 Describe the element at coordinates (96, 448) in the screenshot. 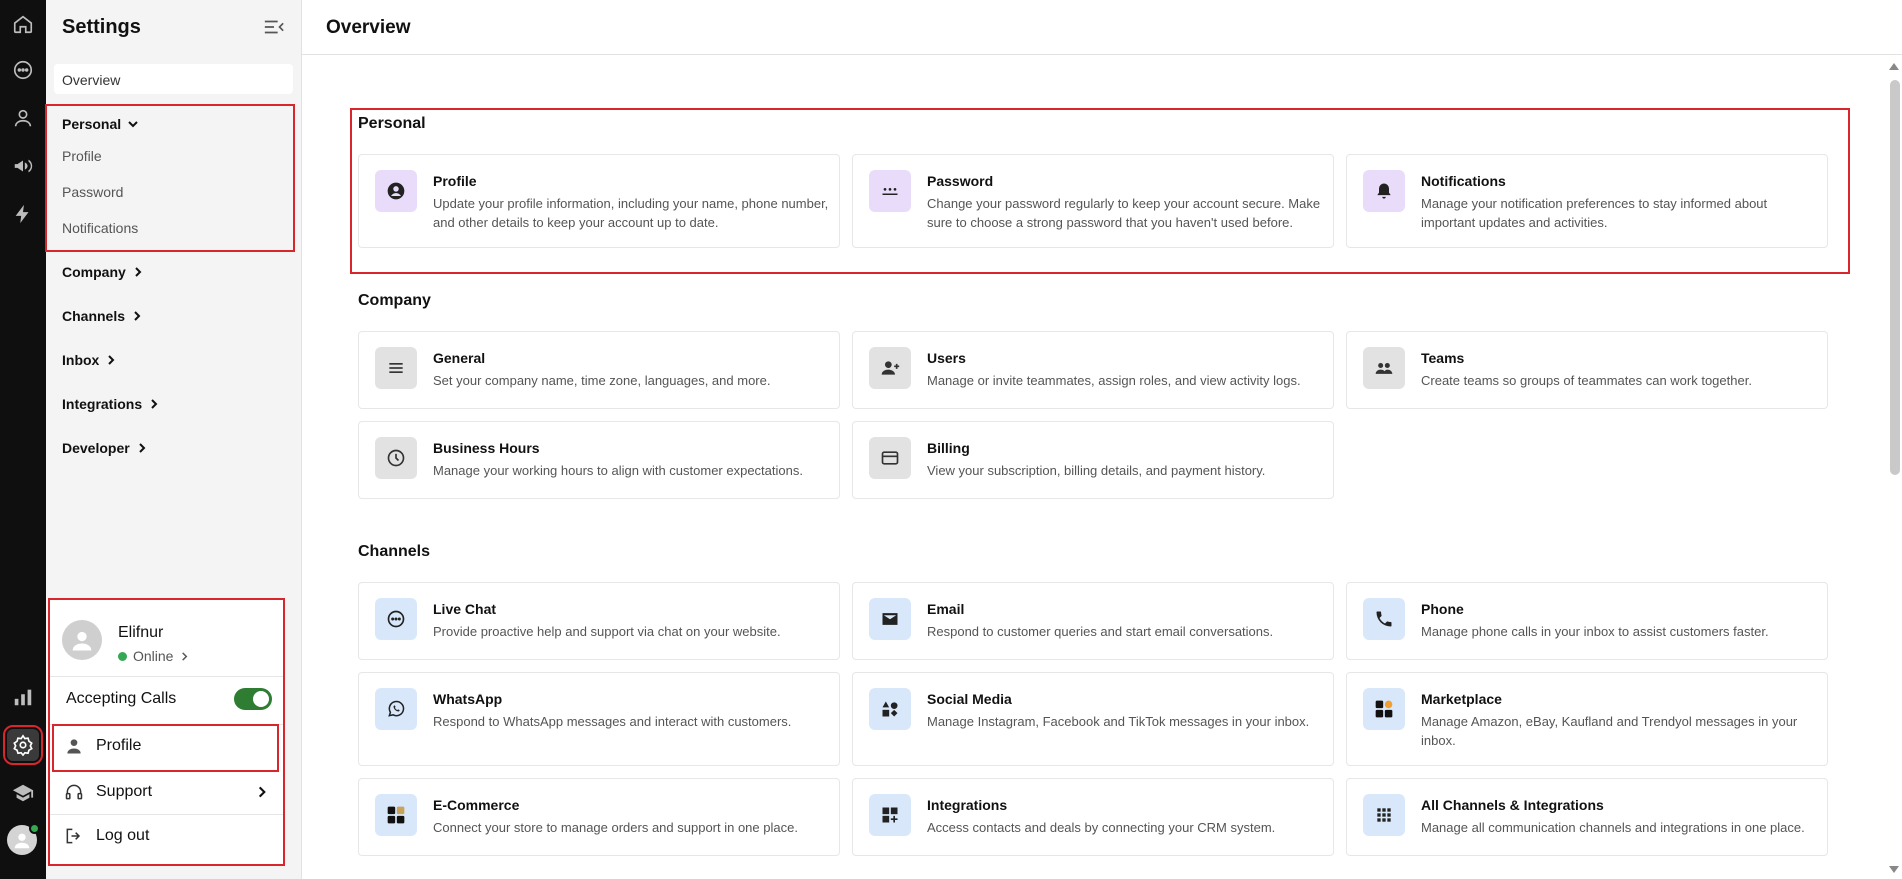

I see `nav-group-label: Developer` at that location.